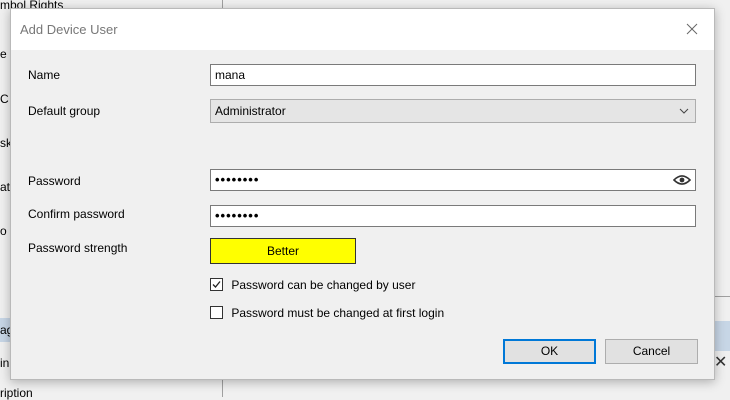 This screenshot has width=730, height=400. I want to click on eye-icon, so click(682, 180).